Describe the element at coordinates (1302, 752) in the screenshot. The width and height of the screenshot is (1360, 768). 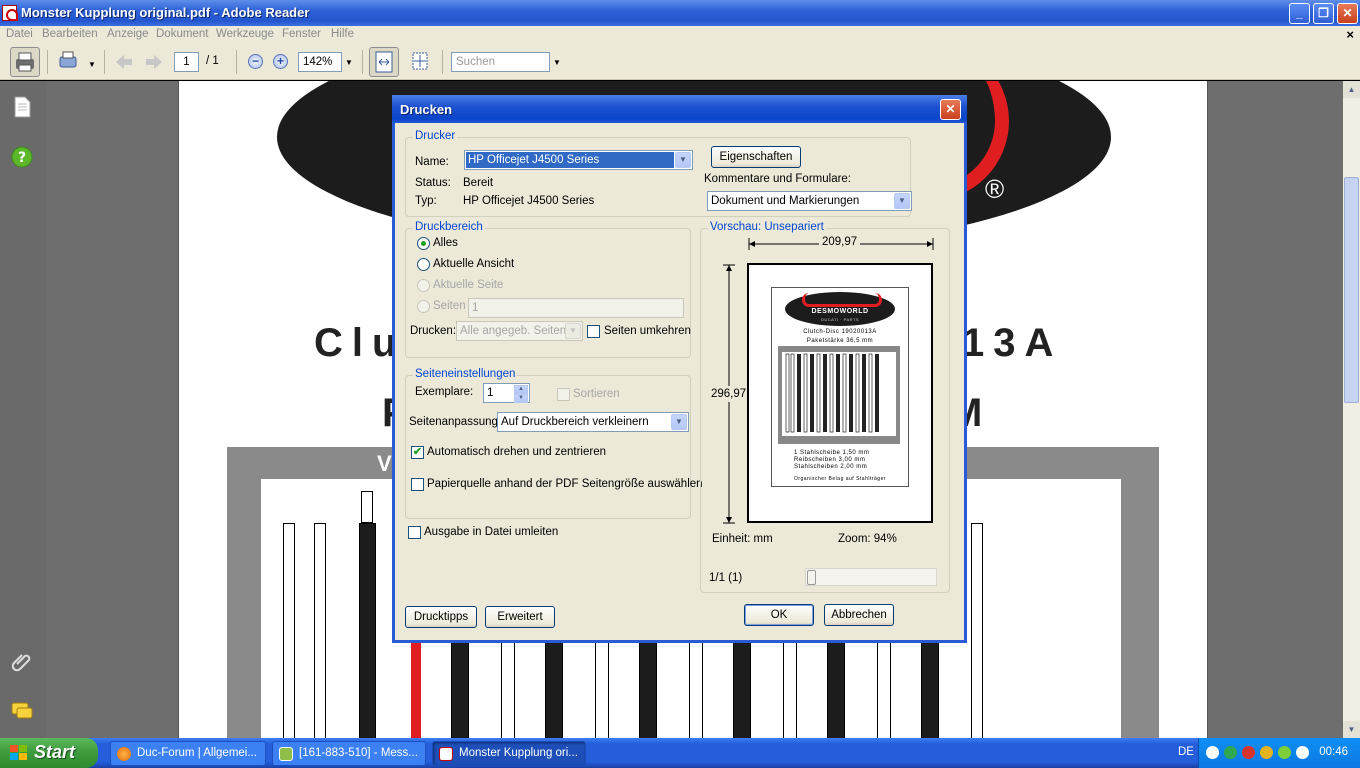
I see `download-icon` at that location.